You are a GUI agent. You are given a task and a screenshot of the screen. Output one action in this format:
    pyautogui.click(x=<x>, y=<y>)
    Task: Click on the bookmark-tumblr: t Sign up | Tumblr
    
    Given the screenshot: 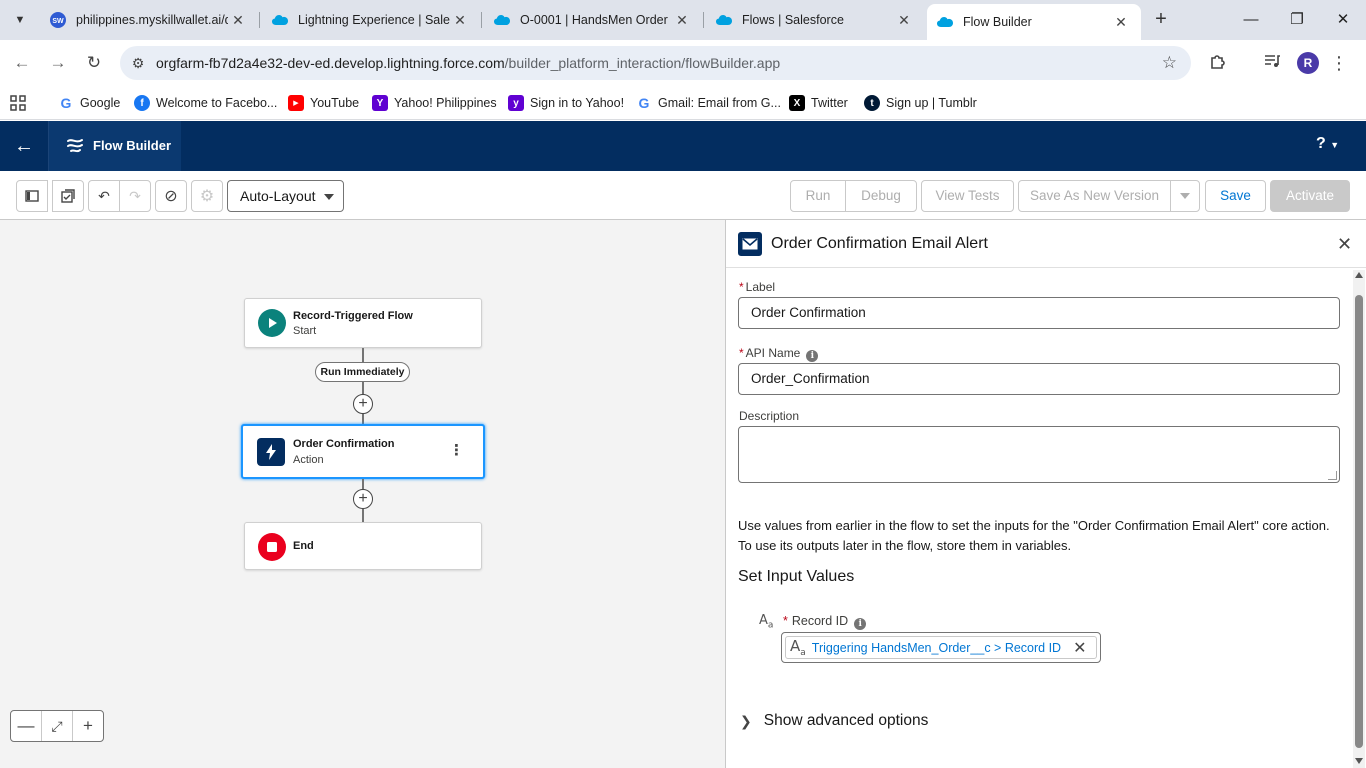 What is the action you would take?
    pyautogui.click(x=920, y=103)
    